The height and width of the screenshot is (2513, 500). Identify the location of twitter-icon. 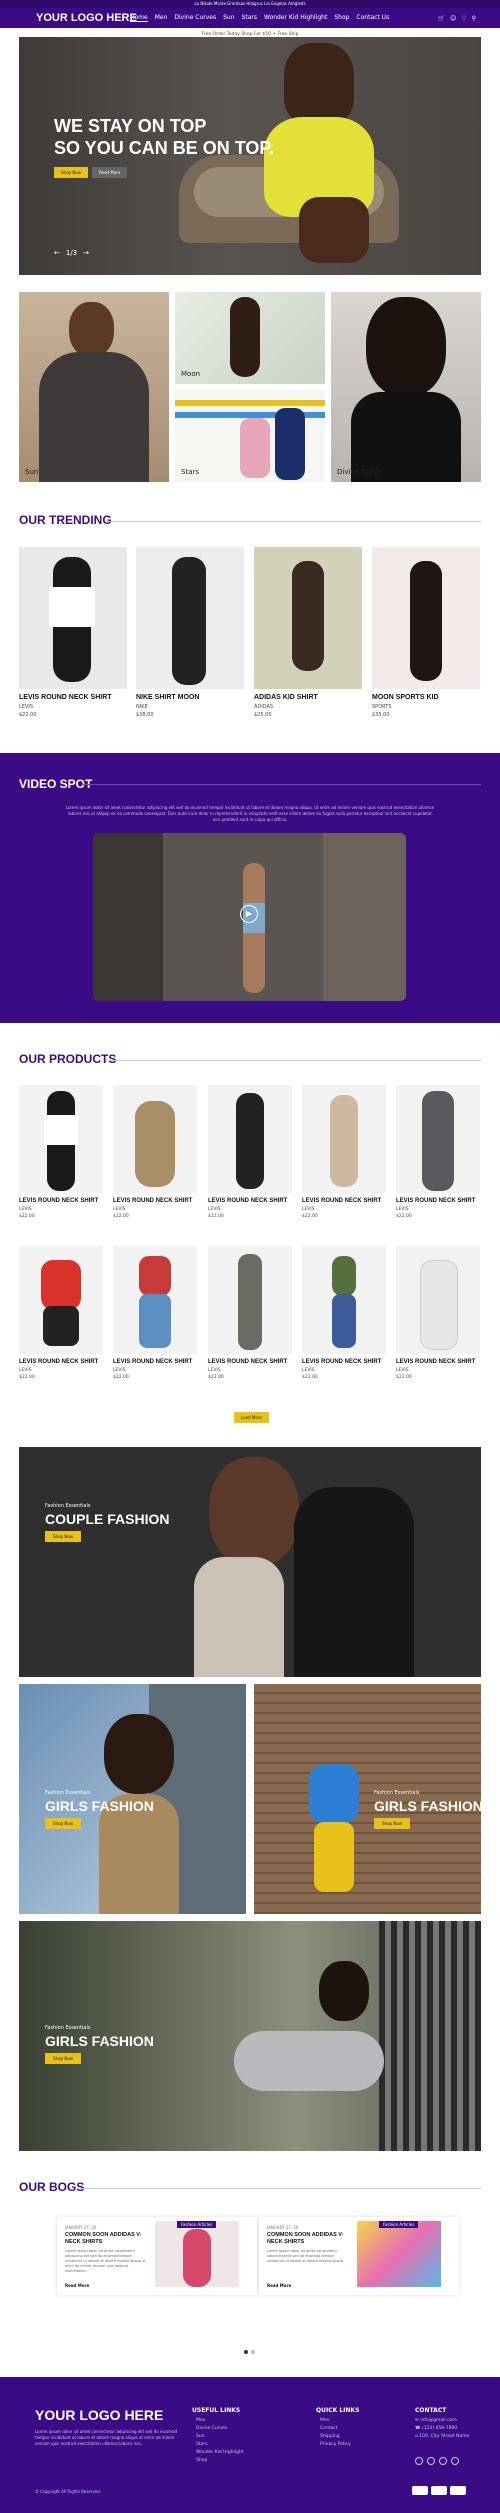
(431, 2461).